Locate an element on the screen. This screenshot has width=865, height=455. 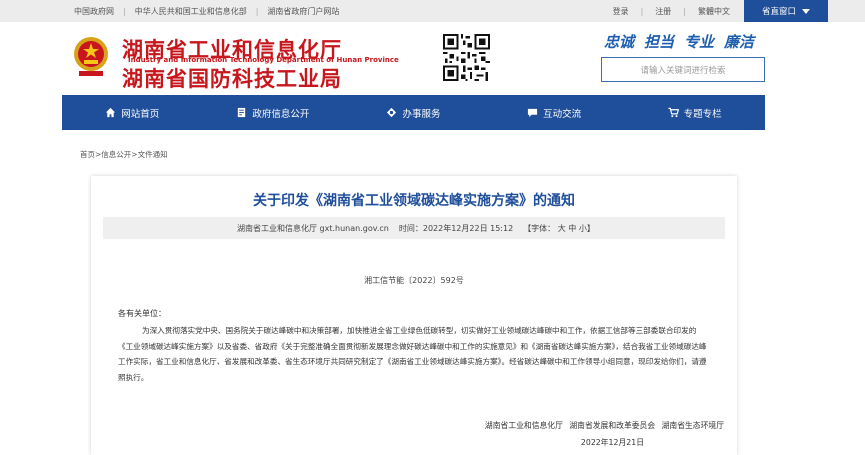
top-right: 登录 | 注册 | 繁體中文 省直窗口 is located at coordinates (739, 11).